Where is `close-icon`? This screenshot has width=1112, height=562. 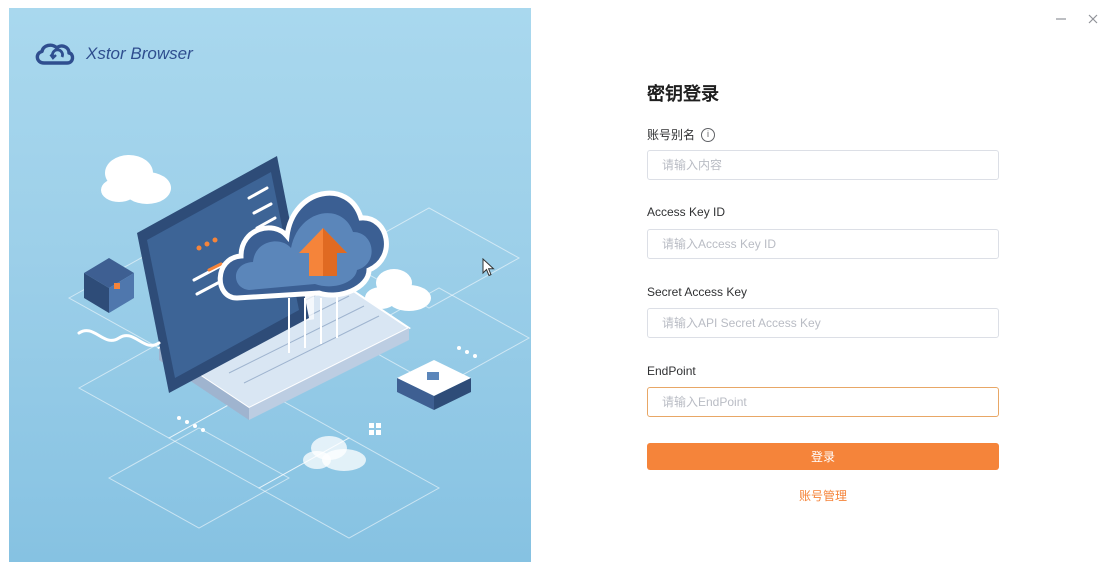 close-icon is located at coordinates (1093, 19).